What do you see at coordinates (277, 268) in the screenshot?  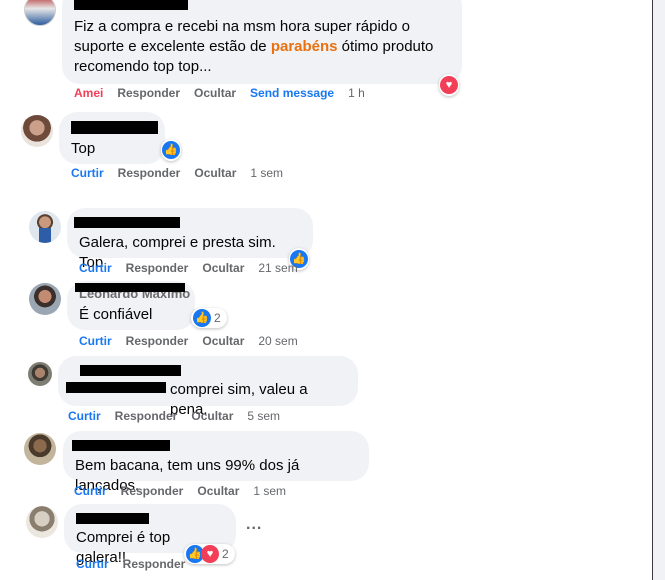 I see `timestamp: 21 sem` at bounding box center [277, 268].